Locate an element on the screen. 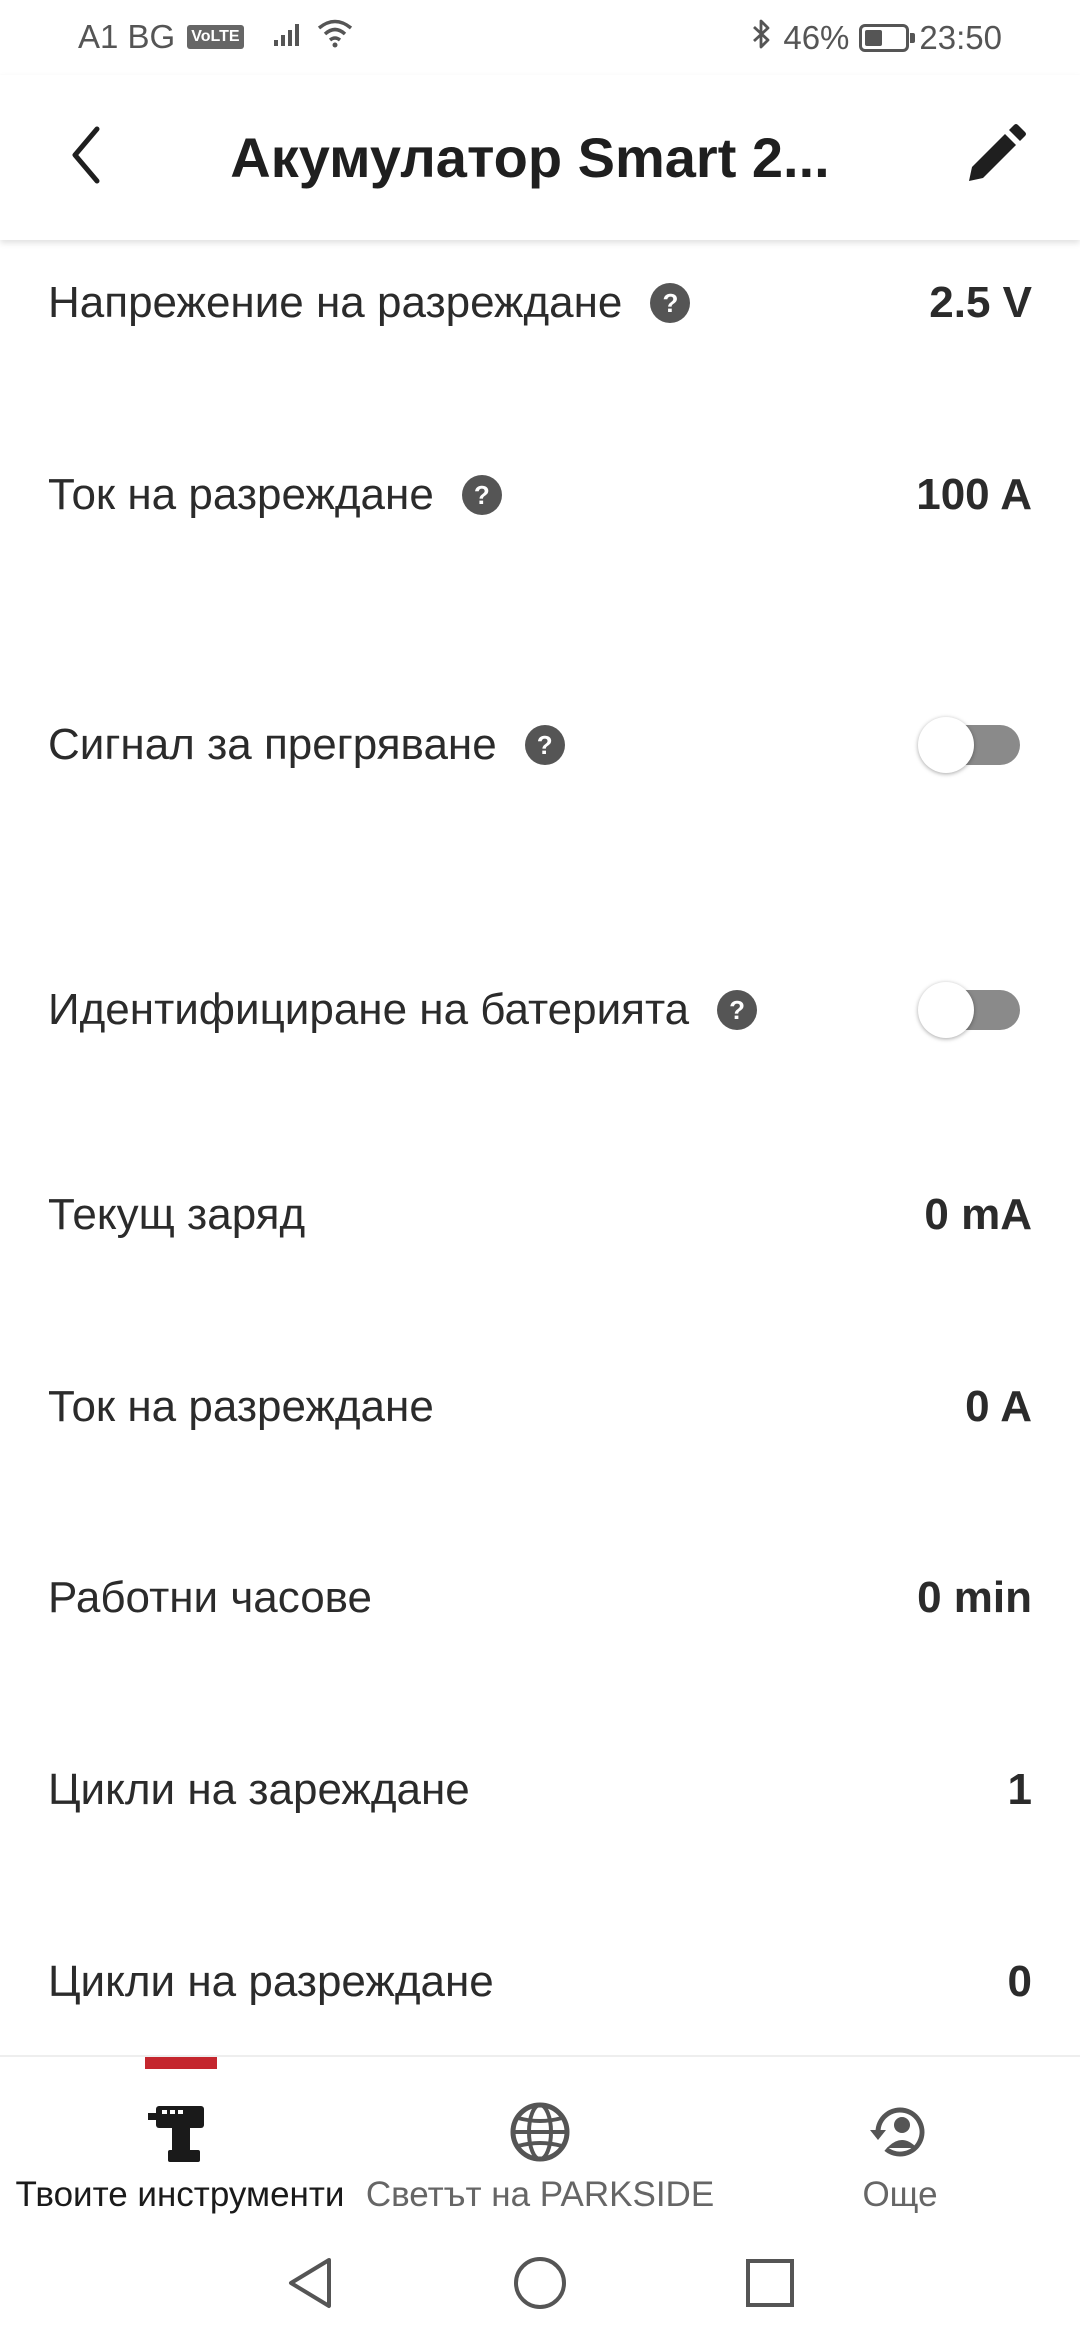  row-overheat-signal: Сигнал за прегряване ? is located at coordinates (540, 745).